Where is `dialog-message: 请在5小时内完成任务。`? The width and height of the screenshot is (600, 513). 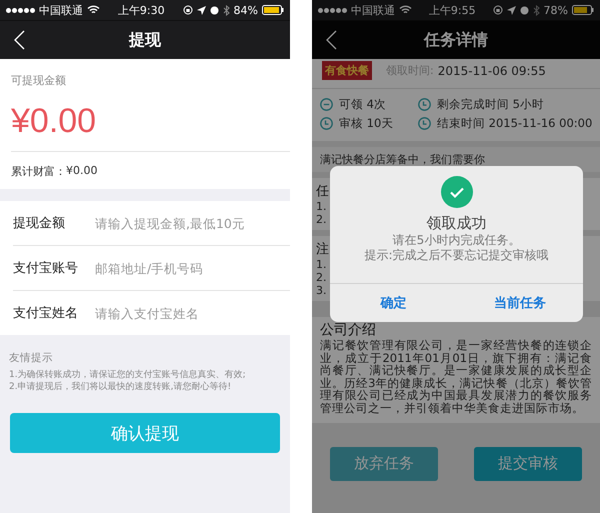
dialog-message: 请在5小时内完成任务。 is located at coordinates (456, 240).